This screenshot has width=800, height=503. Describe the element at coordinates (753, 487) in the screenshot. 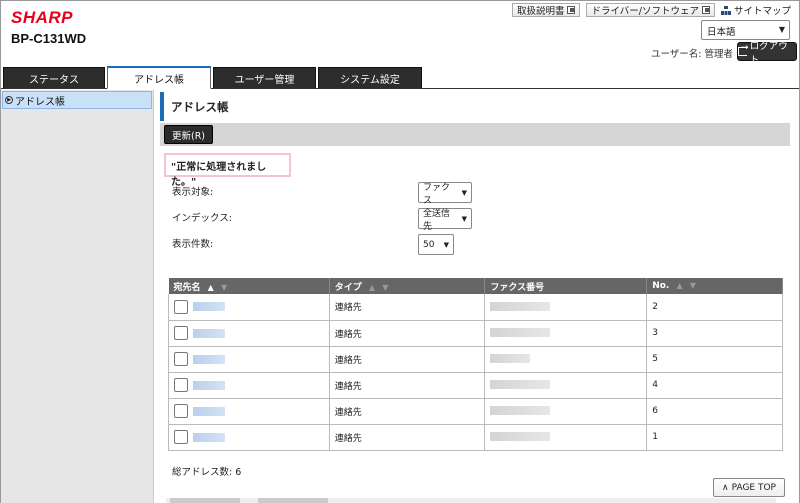

I see `page-top-label: PAGE TOP` at that location.